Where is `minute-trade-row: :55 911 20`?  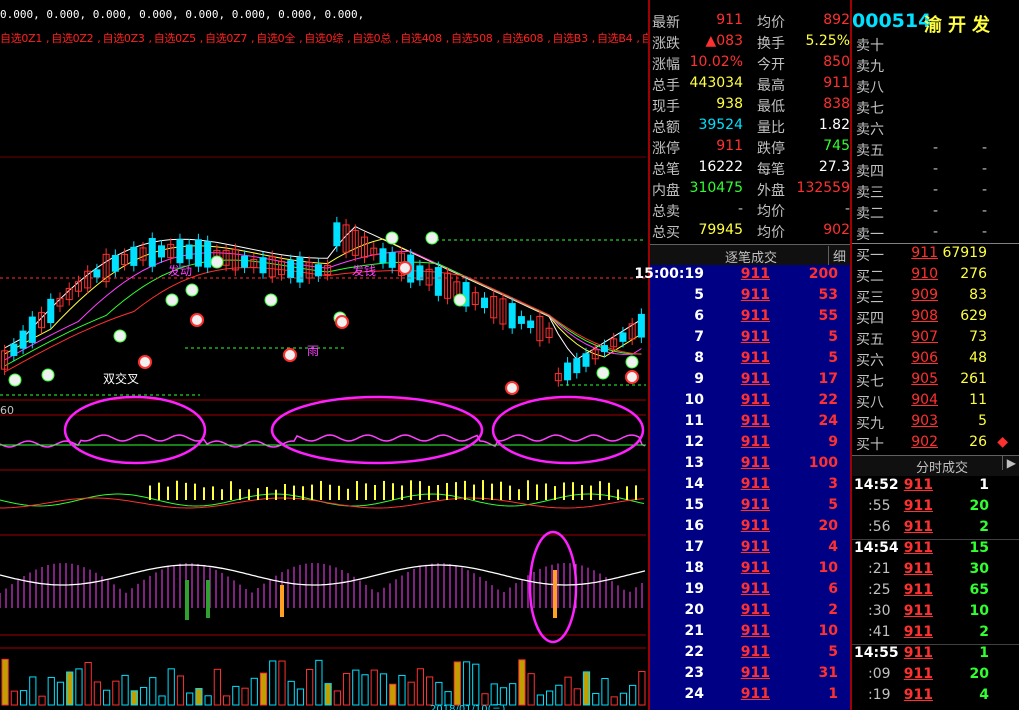
minute-trade-row: :55 911 20 is located at coordinates (935, 507).